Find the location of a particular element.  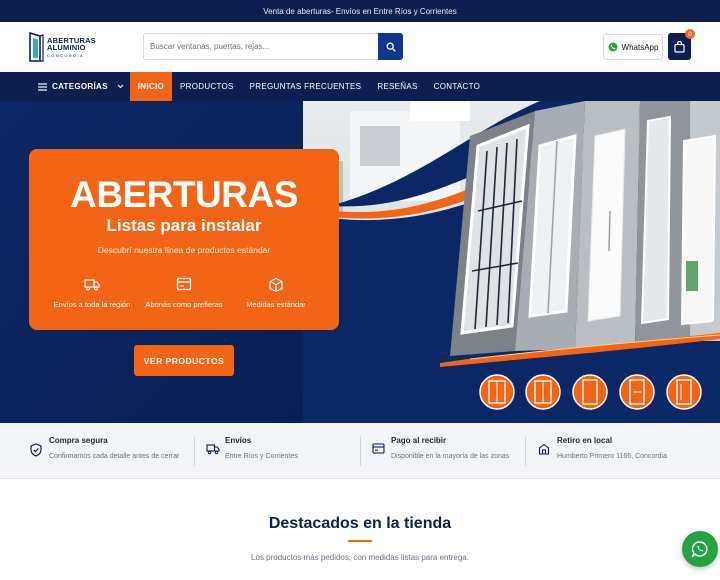

info-desc: Disponible en la mayoría de las zonas is located at coordinates (450, 456).